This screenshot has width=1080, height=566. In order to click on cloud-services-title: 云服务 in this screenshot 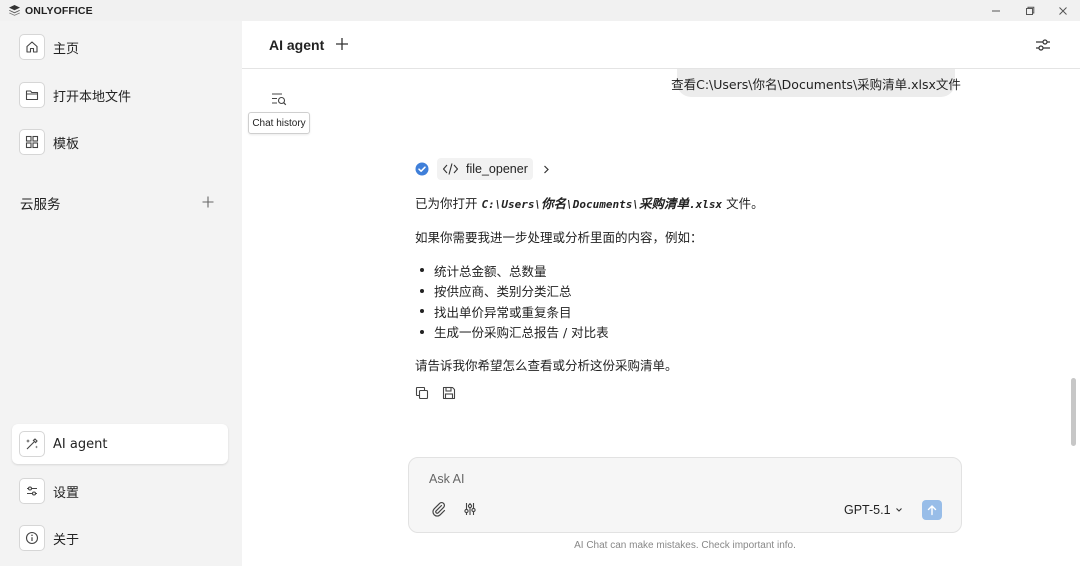, I will do `click(40, 205)`.